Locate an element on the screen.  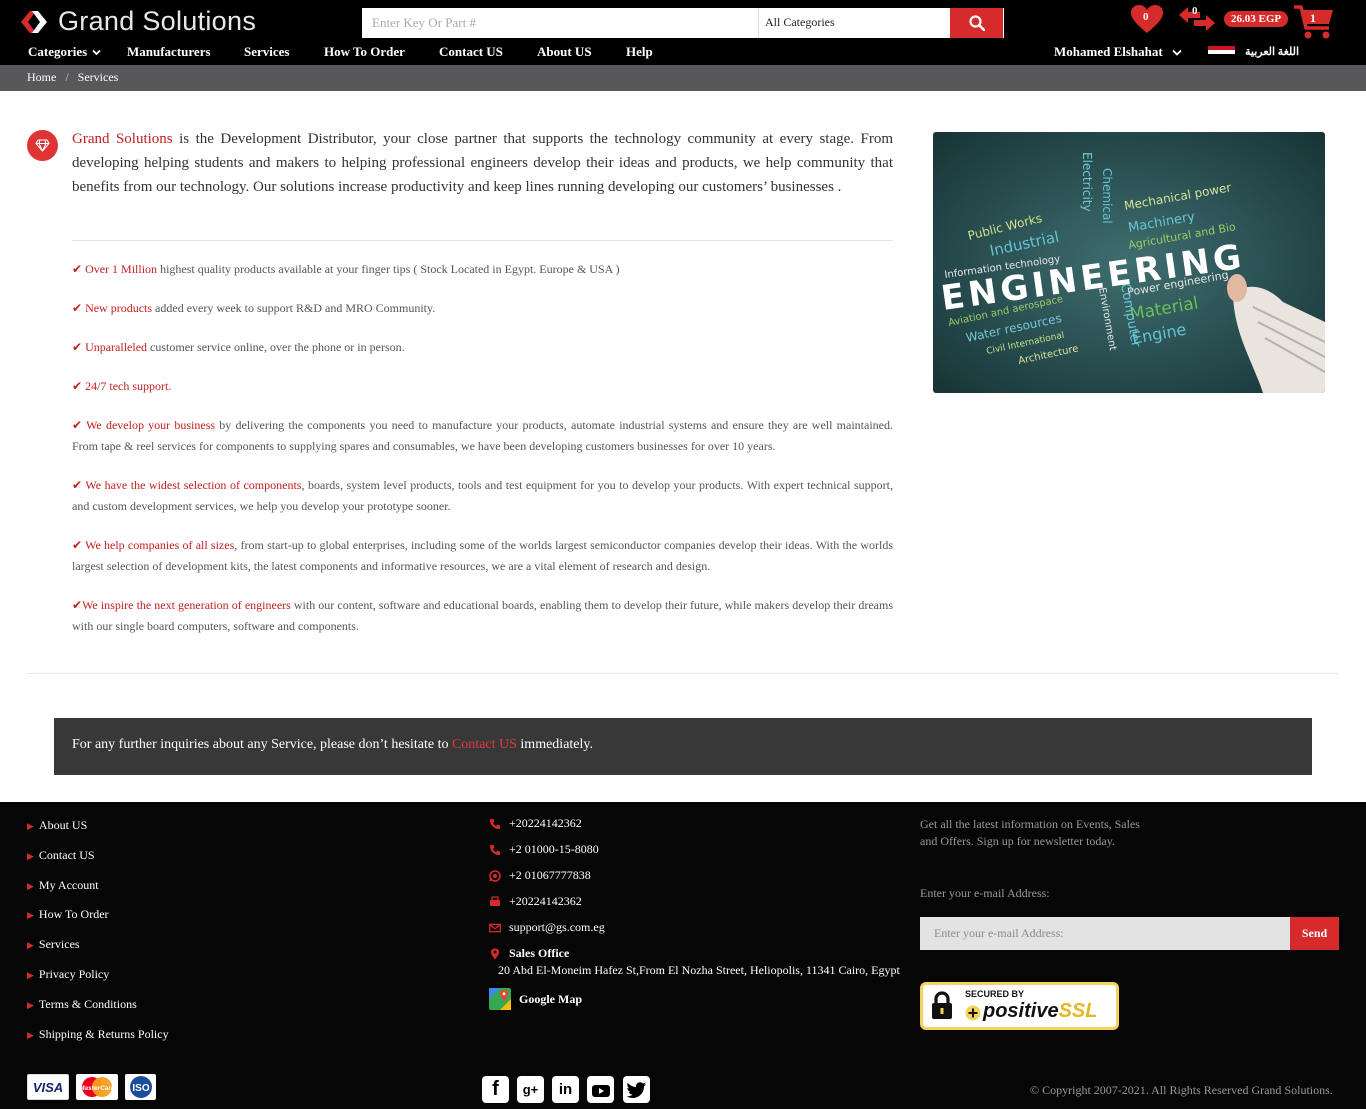
category-select: All Categories is located at coordinates (854, 23).